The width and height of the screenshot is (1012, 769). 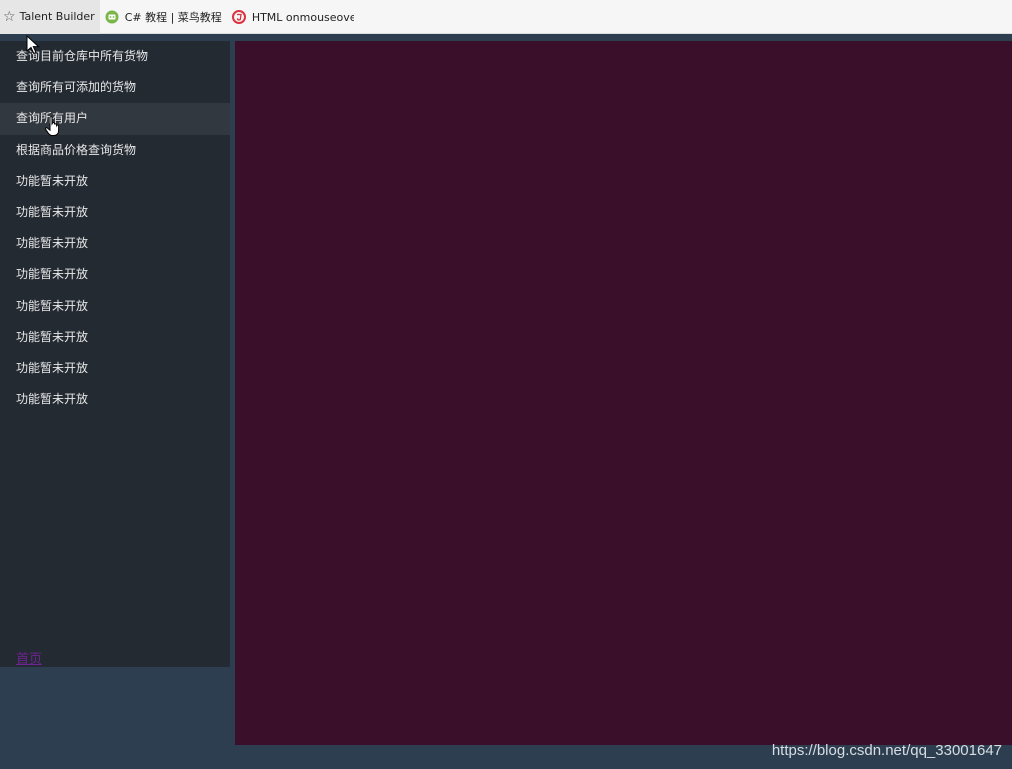 I want to click on sidebar-item-all-warehouse-goods: 查询目前仓库中所有货物, so click(x=115, y=56).